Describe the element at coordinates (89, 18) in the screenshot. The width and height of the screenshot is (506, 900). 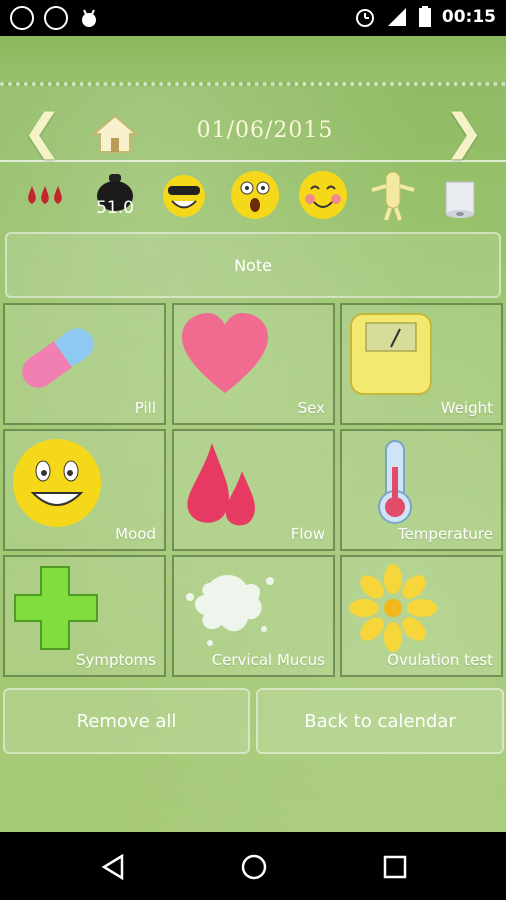
I see `android-icon` at that location.